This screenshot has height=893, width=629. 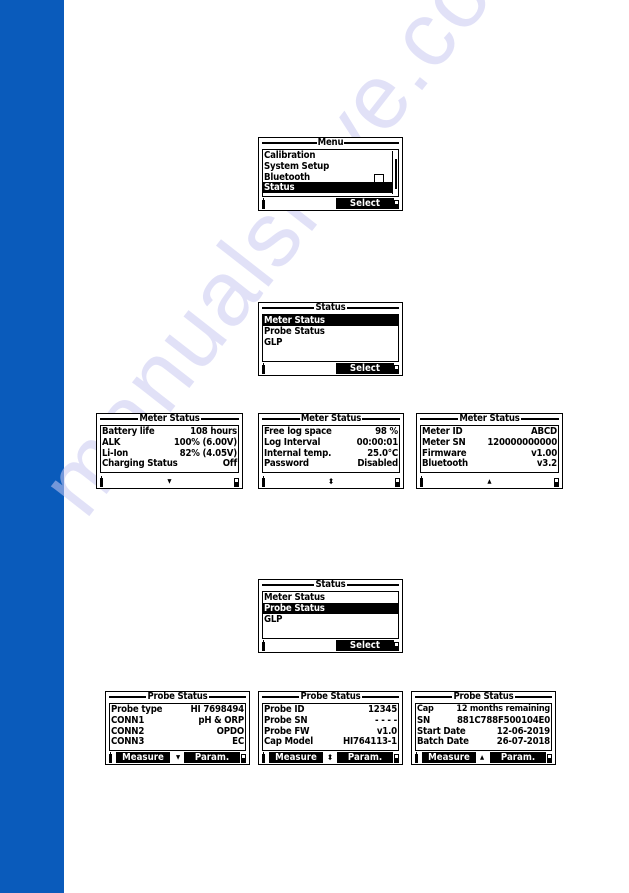 What do you see at coordinates (330, 177) in the screenshot?
I see `menu-item-bluetooth: Bluetooth` at bounding box center [330, 177].